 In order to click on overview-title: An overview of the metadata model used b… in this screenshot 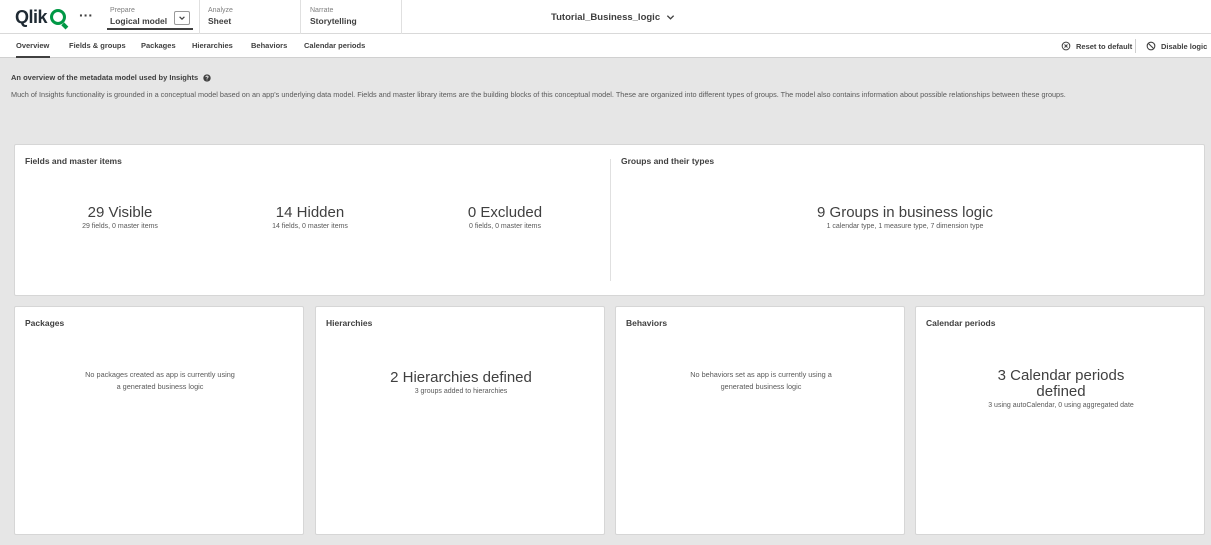, I will do `click(105, 77)`.